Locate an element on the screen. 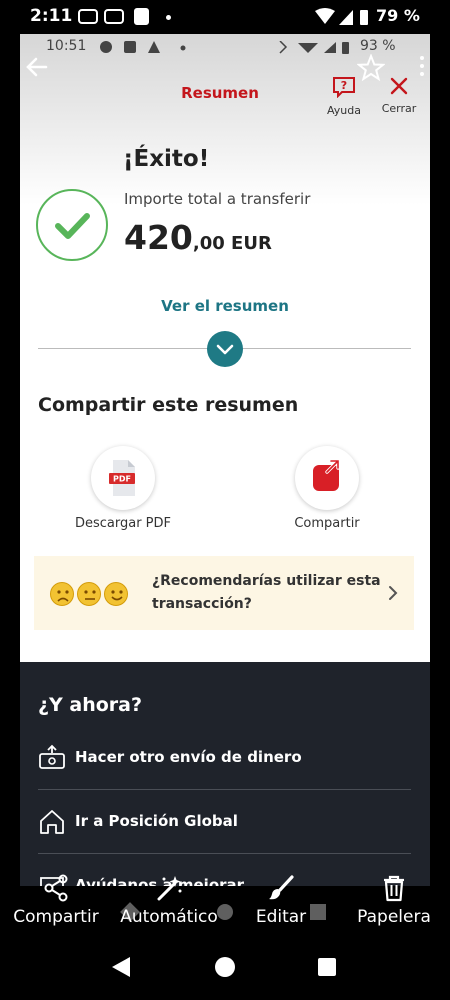 The width and height of the screenshot is (450, 1000). inner-battery-level: 93 % is located at coordinates (378, 46).